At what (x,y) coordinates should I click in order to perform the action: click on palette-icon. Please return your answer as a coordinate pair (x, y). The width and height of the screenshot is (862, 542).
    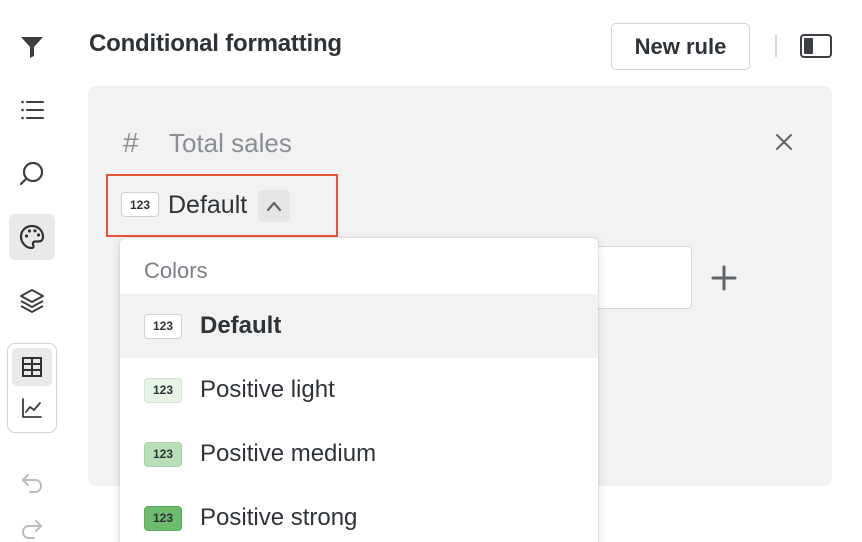
    Looking at the image, I should click on (32, 237).